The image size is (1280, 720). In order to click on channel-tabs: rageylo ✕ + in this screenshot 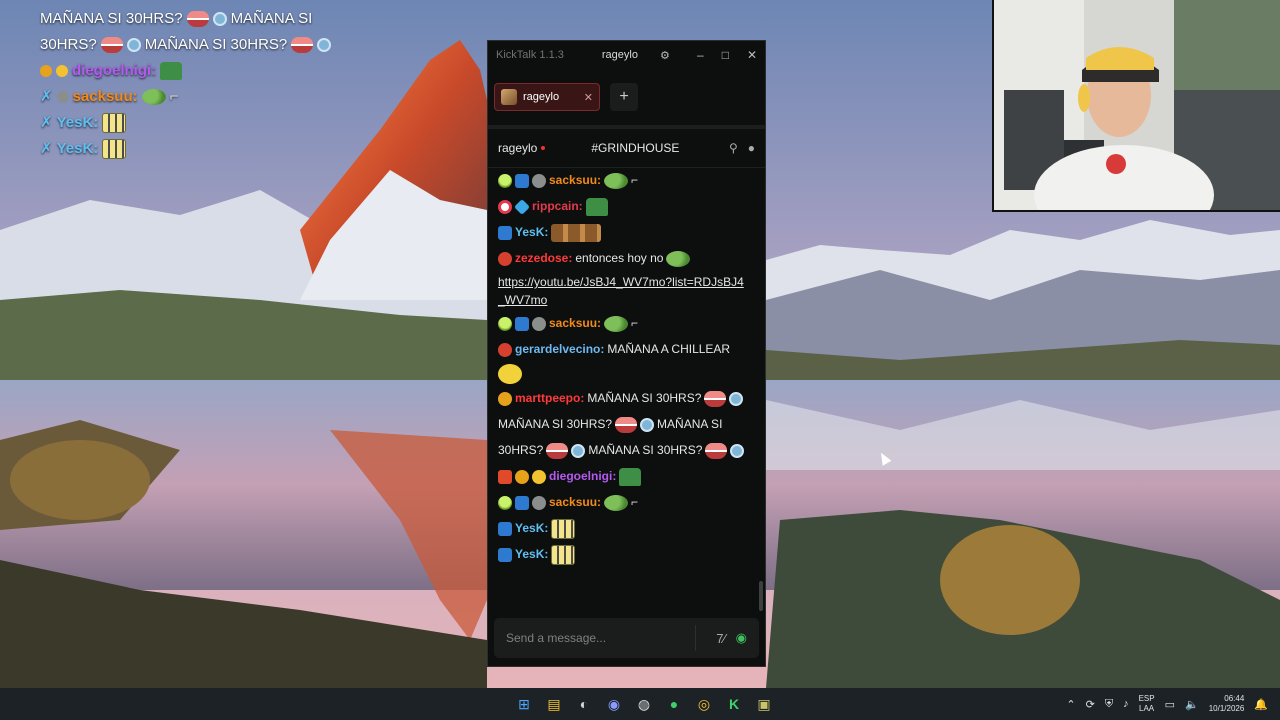, I will do `click(626, 99)`.